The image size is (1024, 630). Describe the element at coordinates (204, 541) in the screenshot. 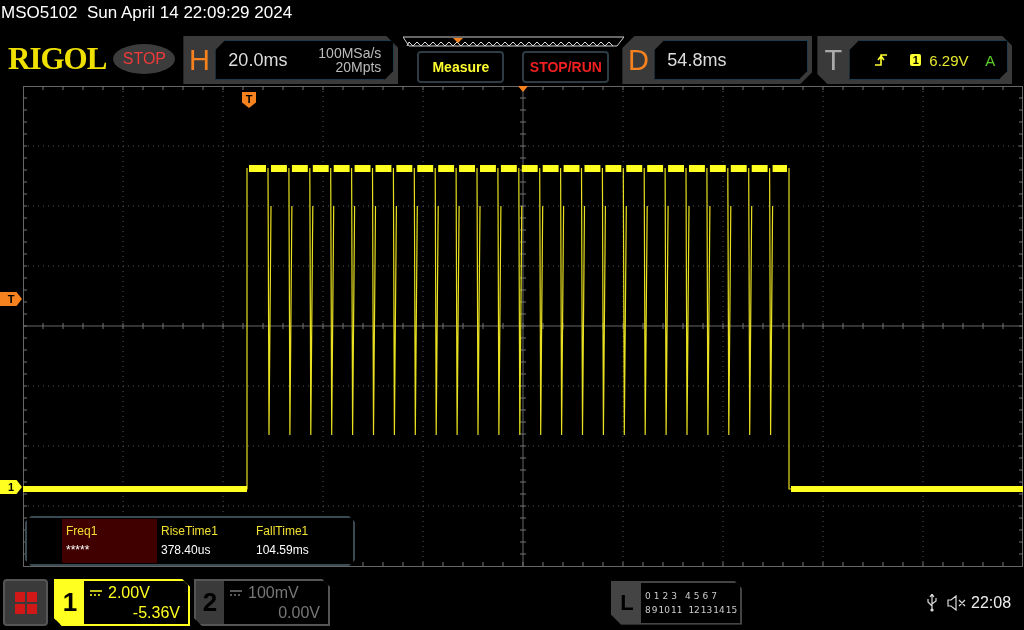

I see `measurement-cell: RiseTime1 378.40us` at that location.